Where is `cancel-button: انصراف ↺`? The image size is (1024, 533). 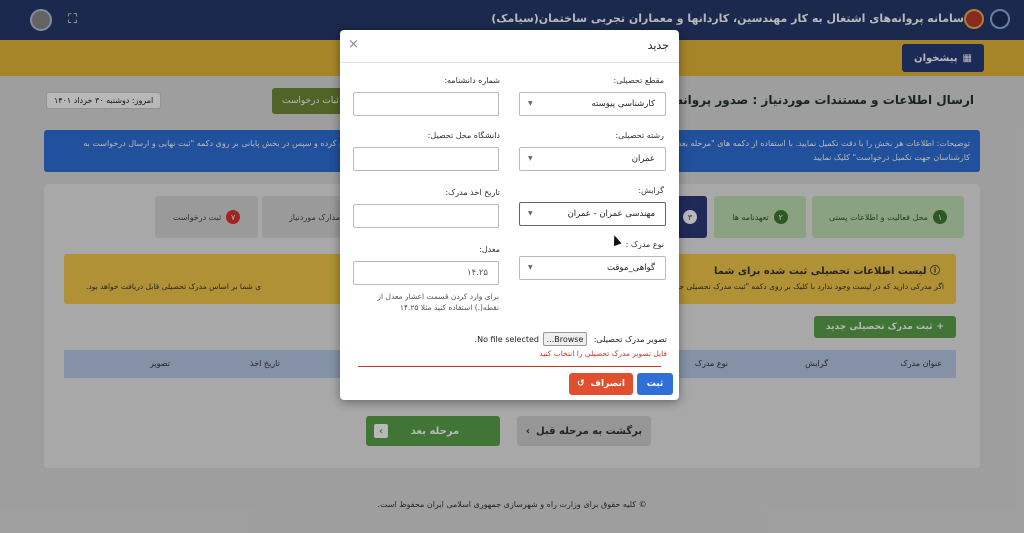
cancel-button: انصراف ↺ is located at coordinates (601, 384).